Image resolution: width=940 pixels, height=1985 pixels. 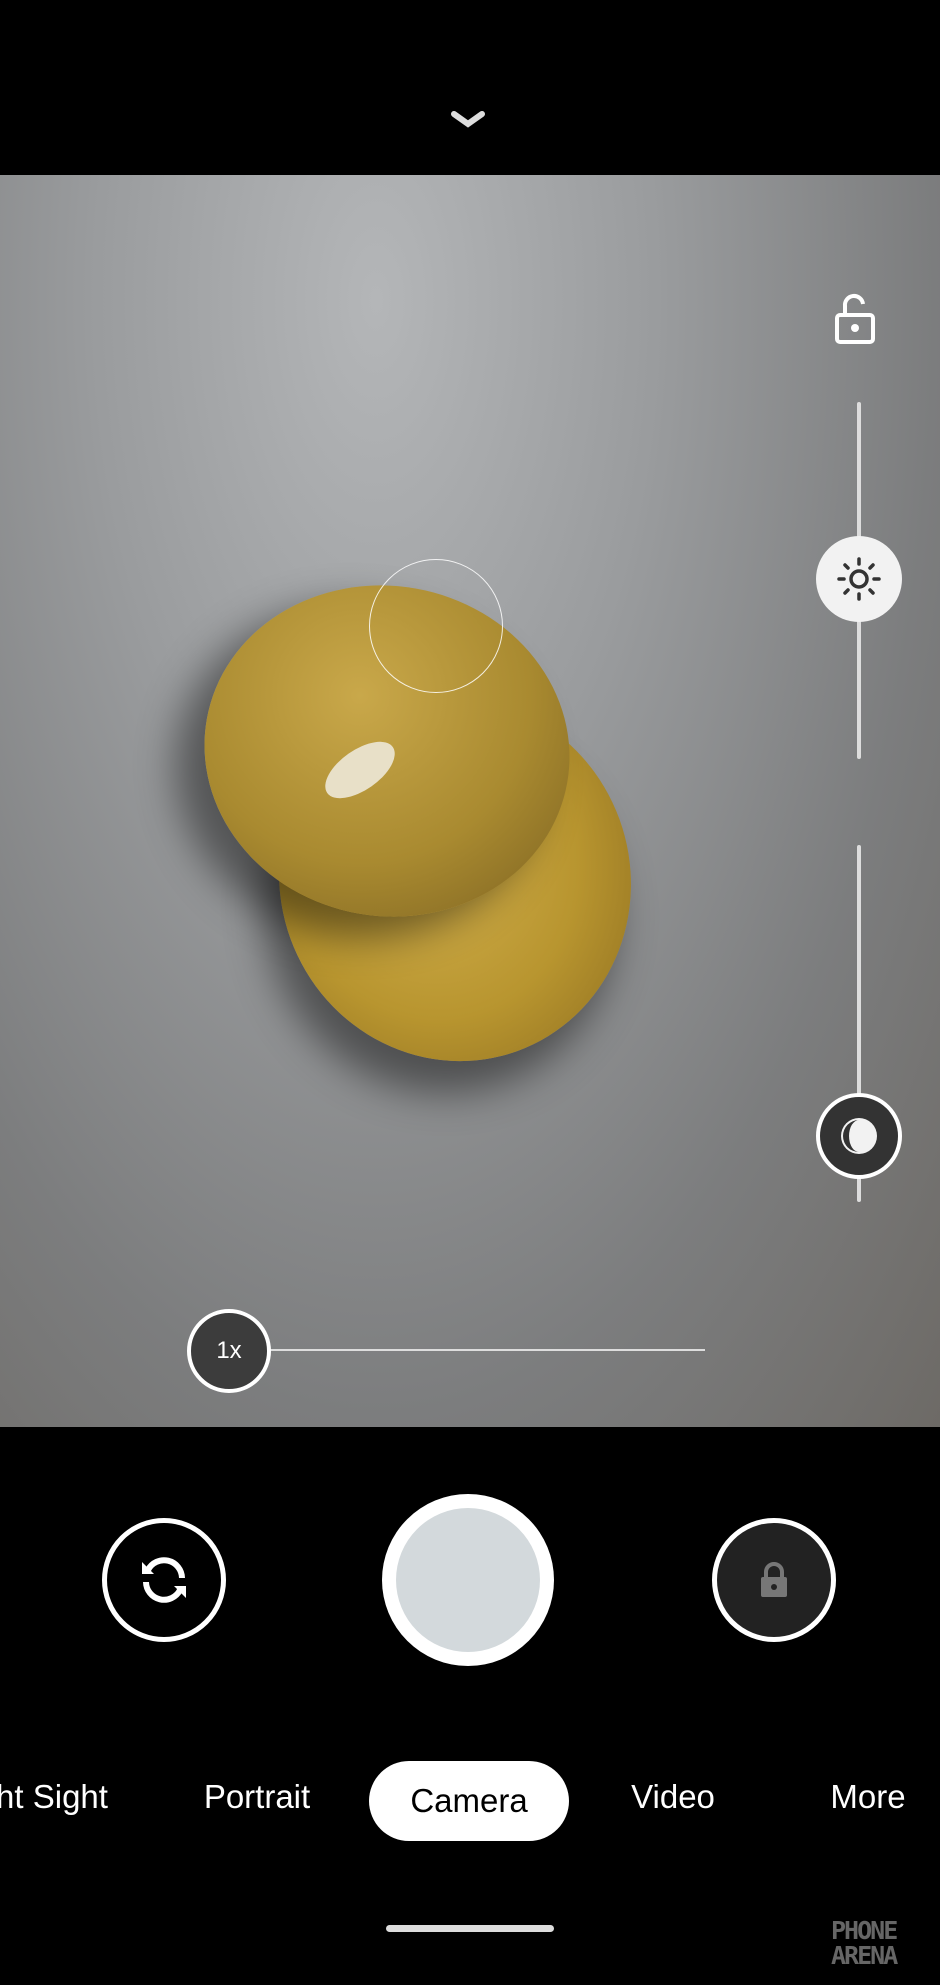 What do you see at coordinates (257, 1797) in the screenshot?
I see `mode-portrait: Portrait` at bounding box center [257, 1797].